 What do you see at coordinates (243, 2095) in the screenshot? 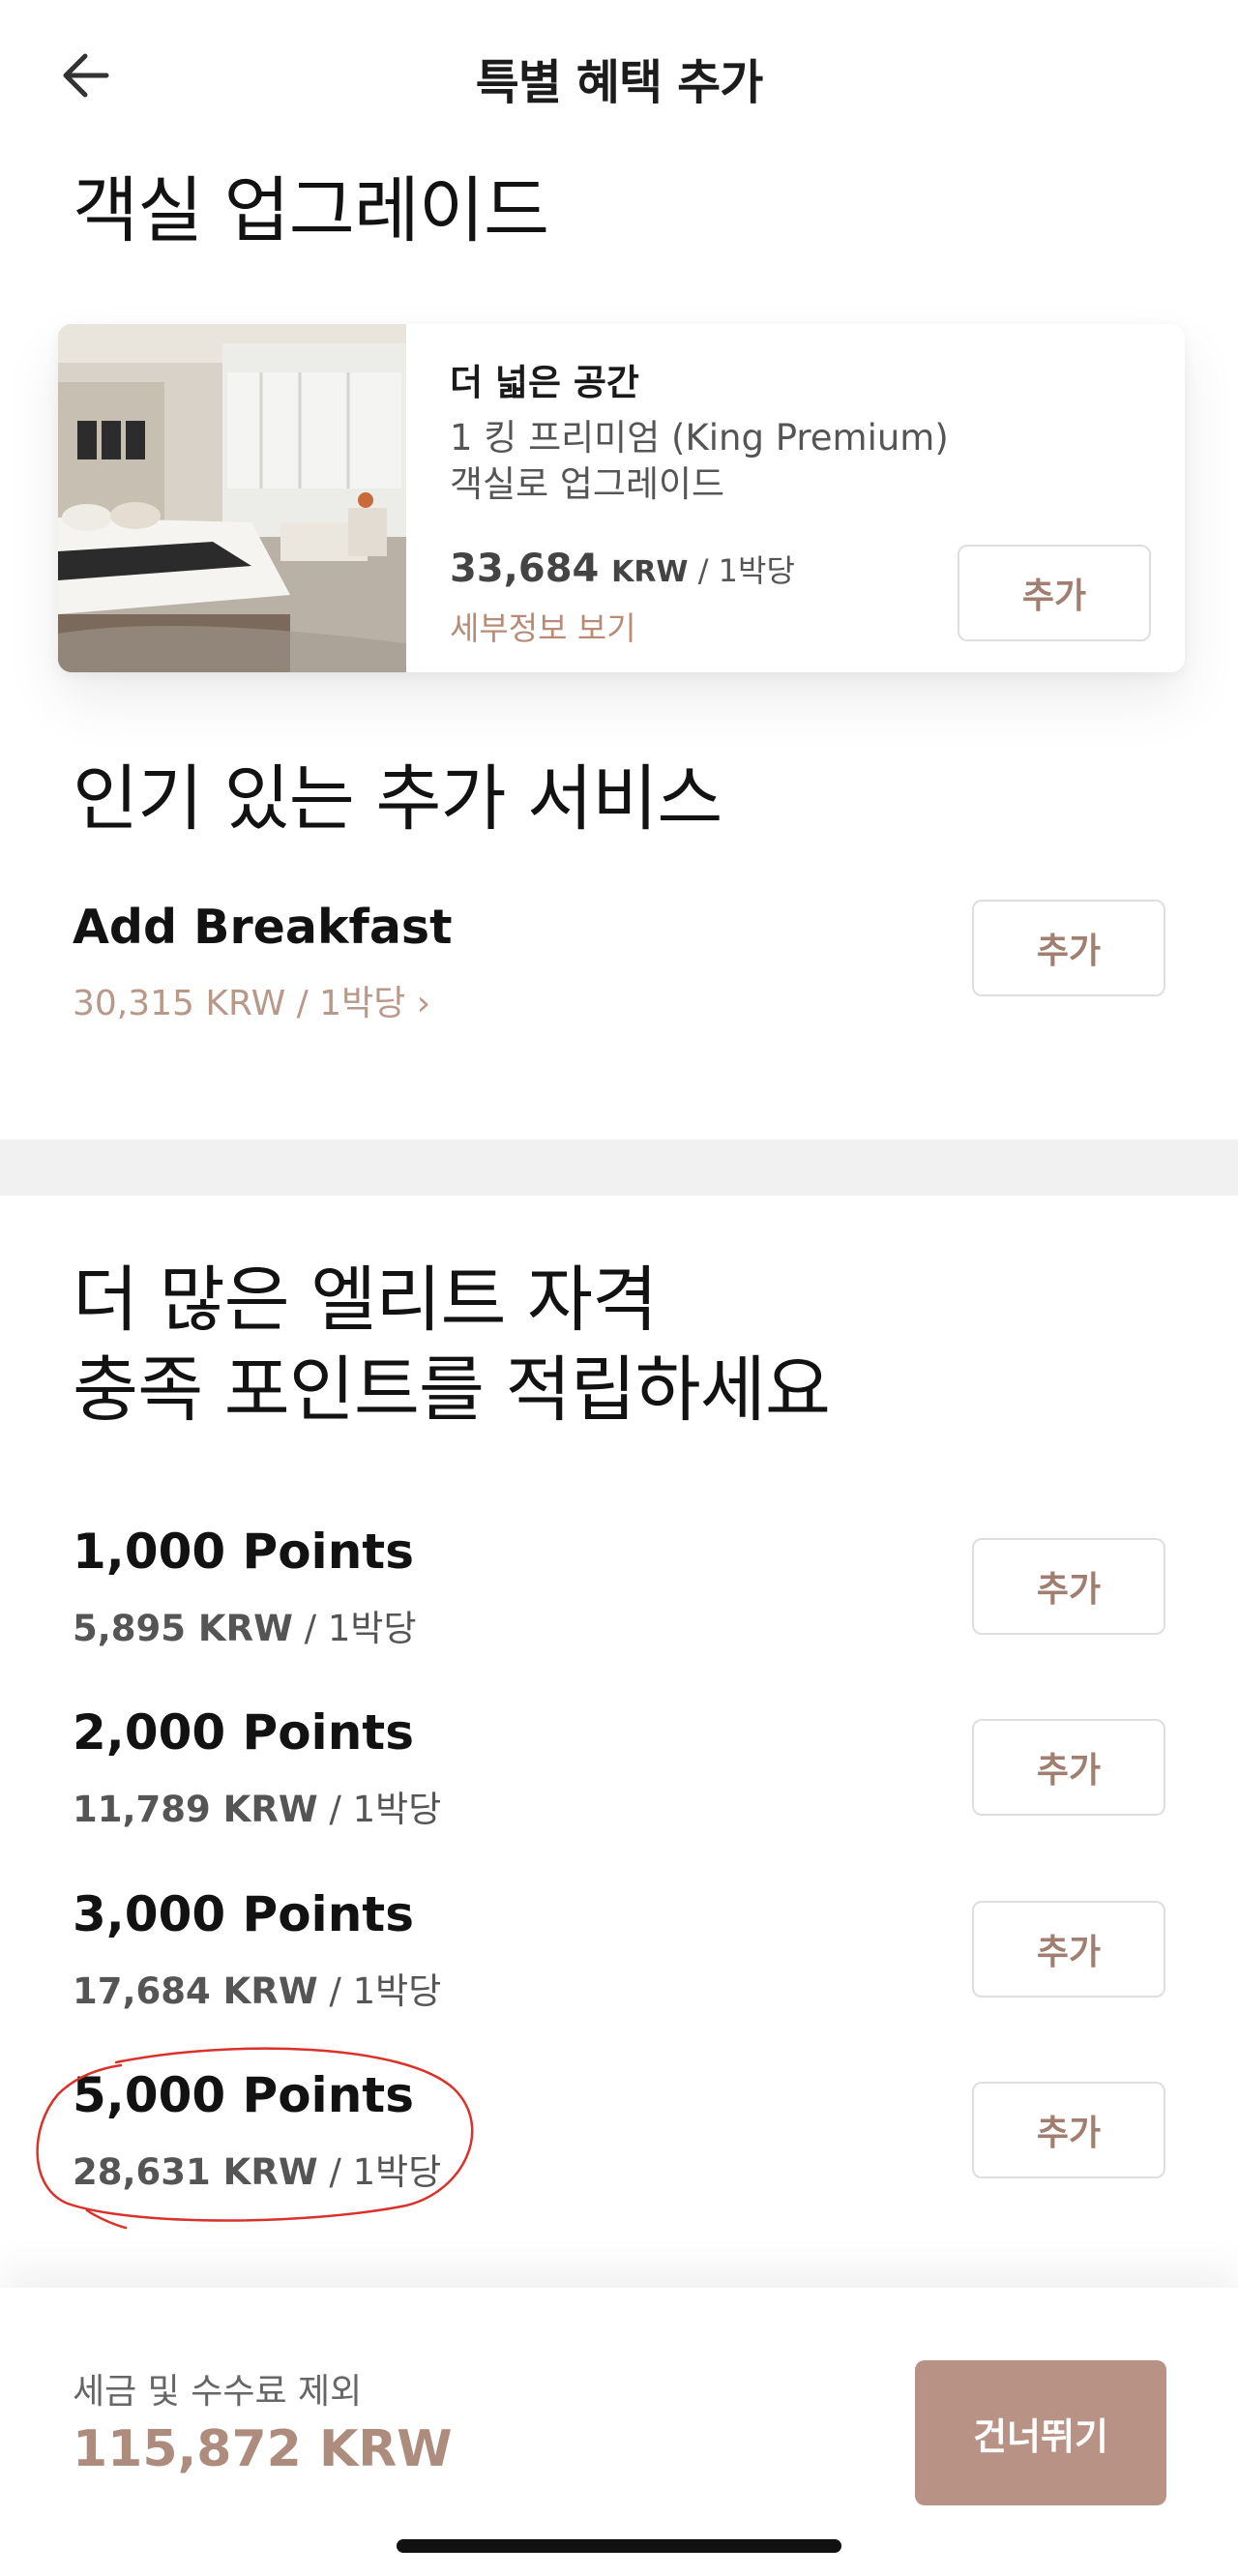
I see `points-option-name: 5,000 Points` at bounding box center [243, 2095].